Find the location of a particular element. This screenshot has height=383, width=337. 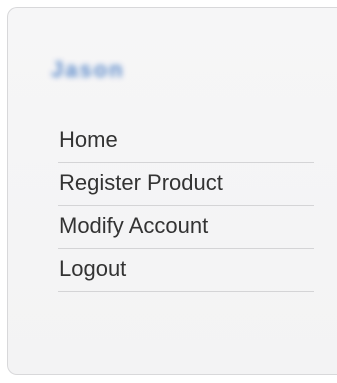

menu-item-modify-account: Modify Account is located at coordinates (186, 227).